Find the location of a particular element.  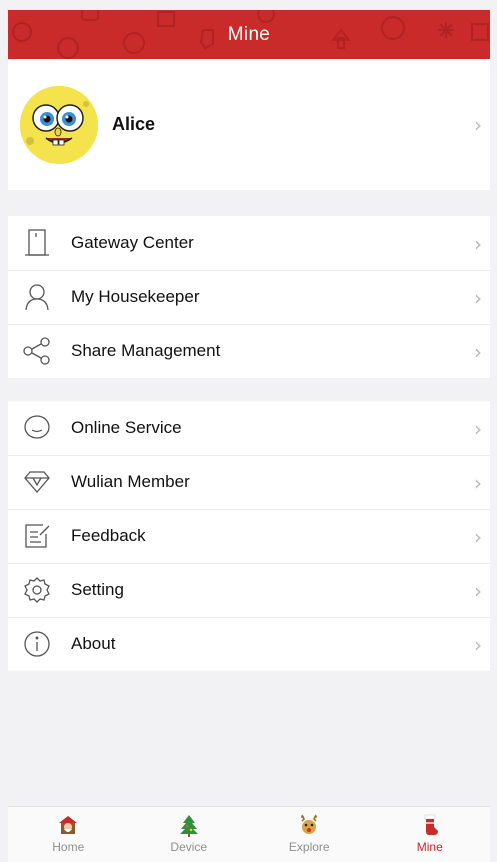

page-title: Mine is located at coordinates (249, 34).